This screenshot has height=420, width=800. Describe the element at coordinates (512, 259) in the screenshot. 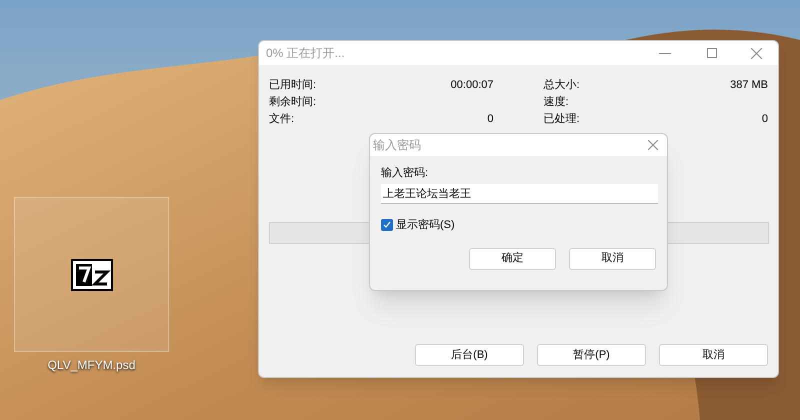

I see `dialog-button: 确定` at that location.